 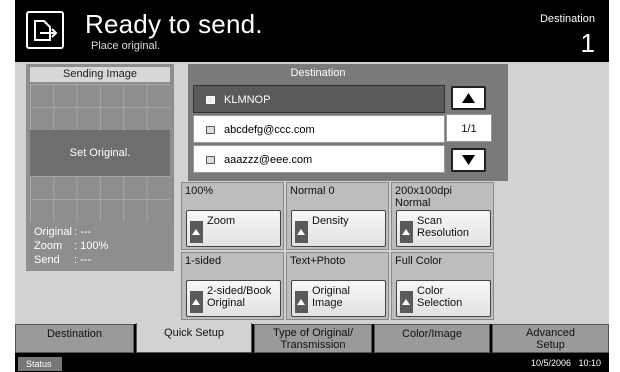 I want to click on destination-entry-label: KLMNOP, so click(x=247, y=100).